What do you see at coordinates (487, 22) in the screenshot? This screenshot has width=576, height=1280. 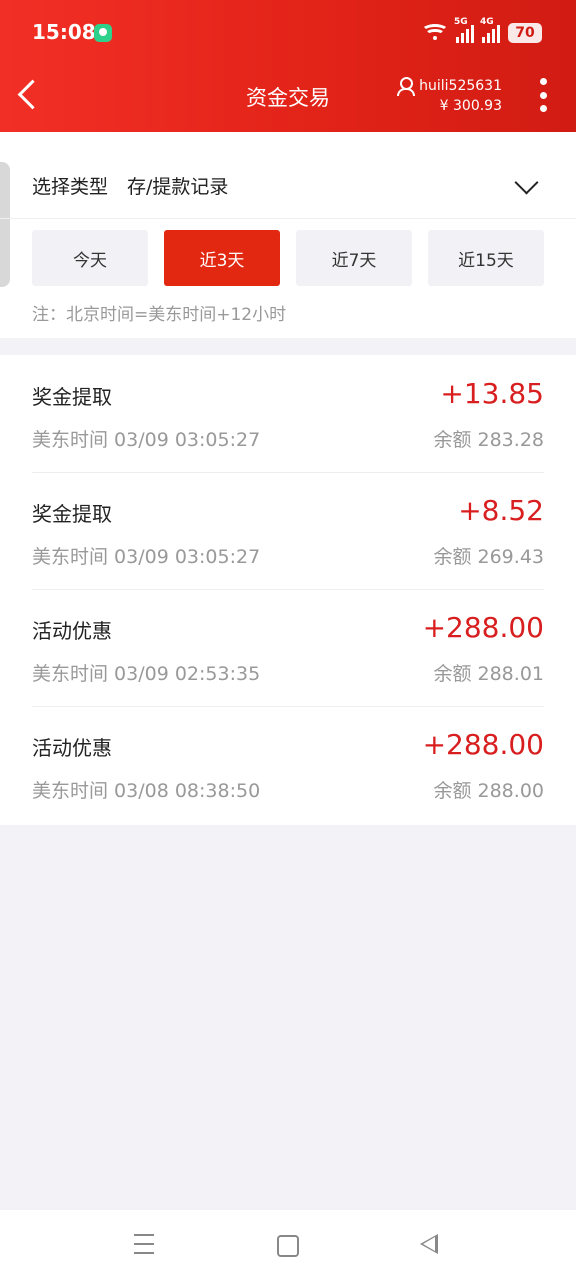 I see `signal-4g-label: 4G` at bounding box center [487, 22].